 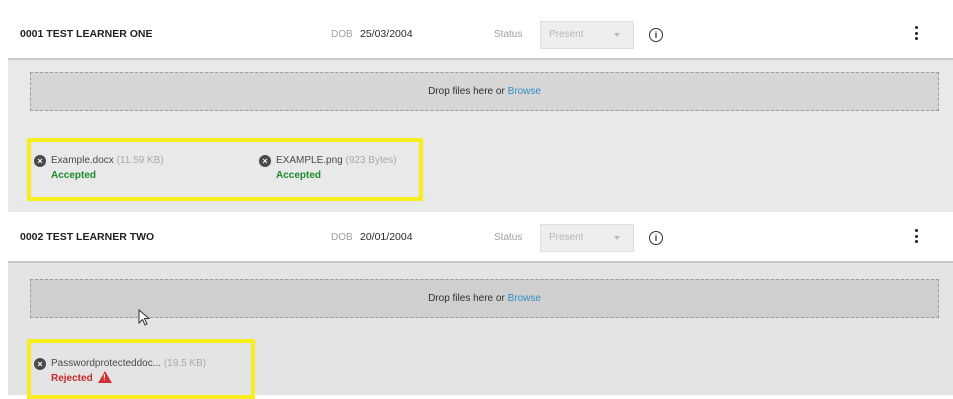 I want to click on file-status: Rejected, so click(x=72, y=378).